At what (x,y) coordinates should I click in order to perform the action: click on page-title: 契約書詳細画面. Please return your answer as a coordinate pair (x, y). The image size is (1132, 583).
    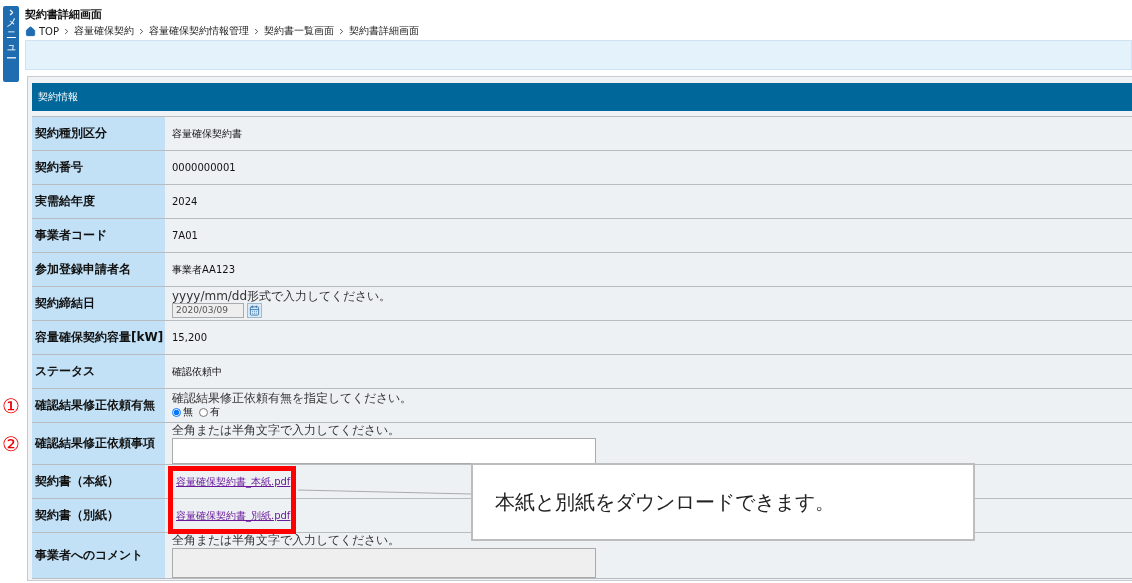
    Looking at the image, I should click on (64, 15).